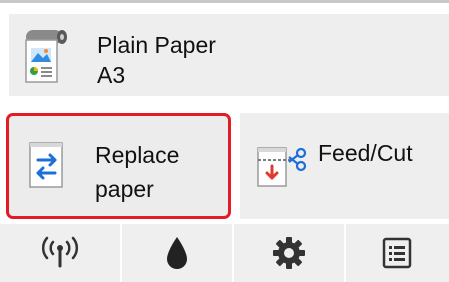 This screenshot has height=282, width=449. What do you see at coordinates (124, 189) in the screenshot?
I see `replace-label-line-2: paper` at bounding box center [124, 189].